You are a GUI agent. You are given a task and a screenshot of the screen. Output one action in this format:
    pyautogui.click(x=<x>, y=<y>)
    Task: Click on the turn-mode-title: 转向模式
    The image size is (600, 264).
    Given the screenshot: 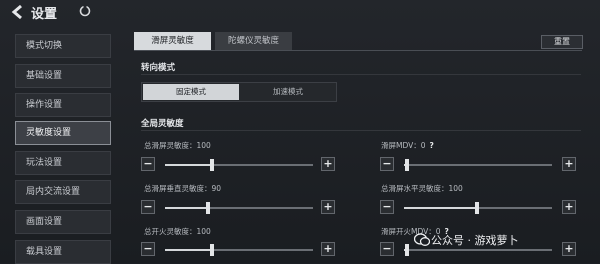 What is the action you would take?
    pyautogui.click(x=158, y=68)
    